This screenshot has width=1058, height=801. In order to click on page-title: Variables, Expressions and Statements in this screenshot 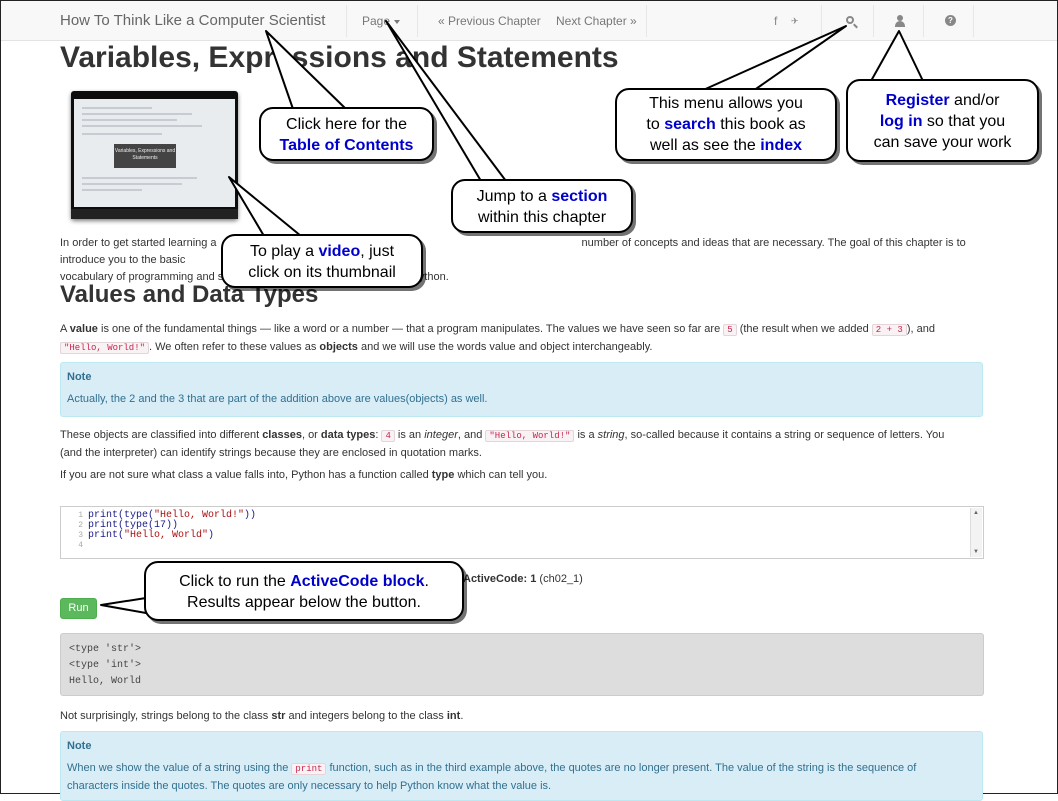, I will do `click(339, 57)`.